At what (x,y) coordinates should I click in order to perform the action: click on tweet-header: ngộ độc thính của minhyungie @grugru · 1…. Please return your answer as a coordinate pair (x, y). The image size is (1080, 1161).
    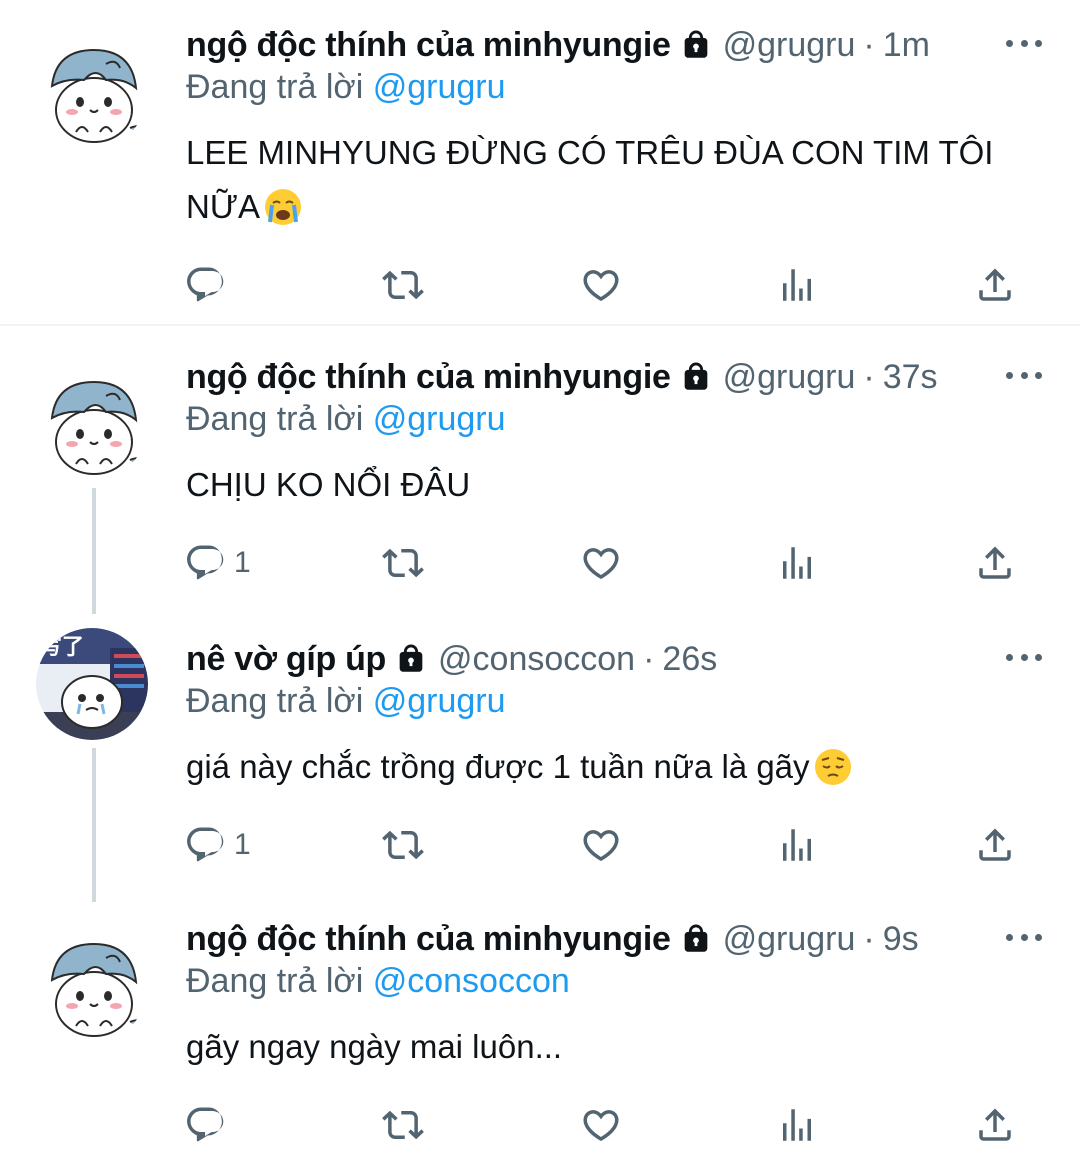
    Looking at the image, I should click on (558, 45).